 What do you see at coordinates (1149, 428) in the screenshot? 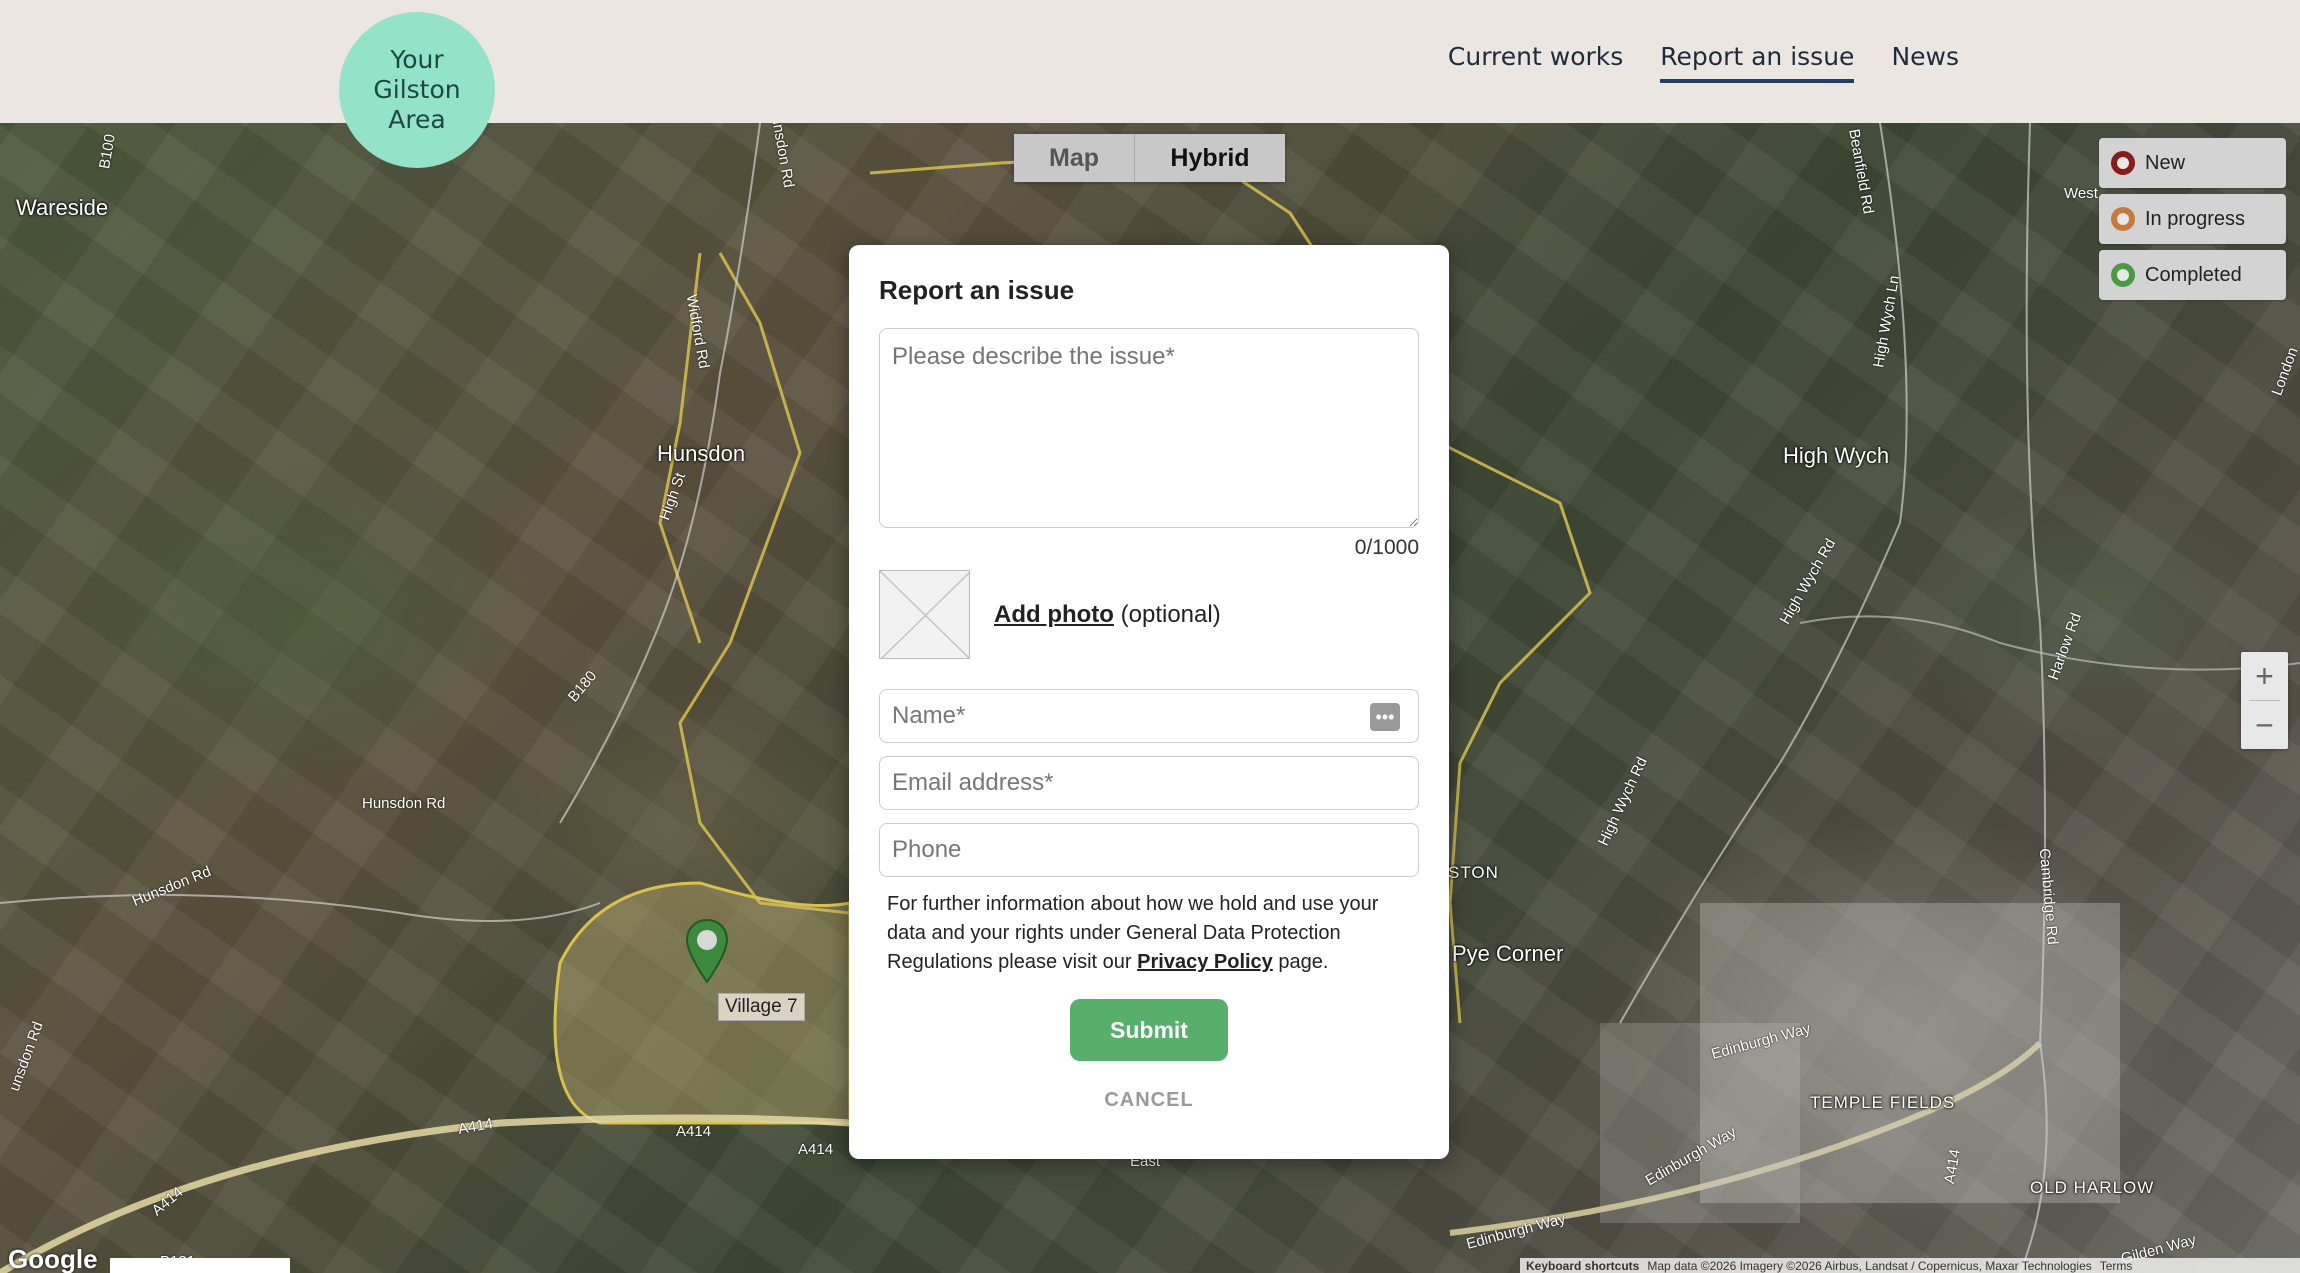
I see `issue-description-input` at bounding box center [1149, 428].